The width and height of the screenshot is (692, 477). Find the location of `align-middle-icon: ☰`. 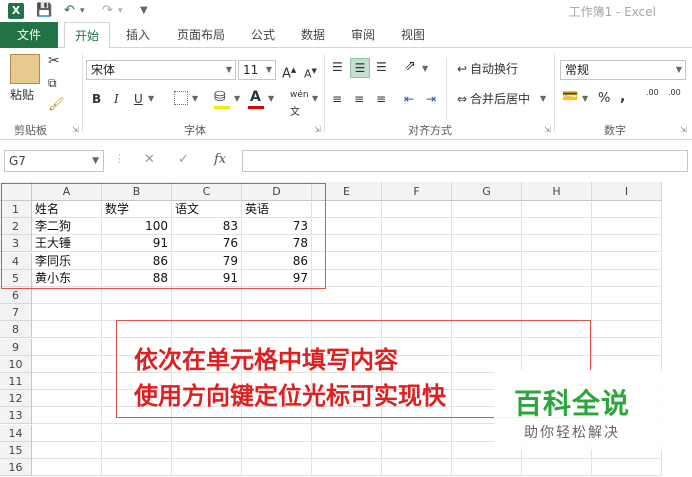

align-middle-icon: ☰ is located at coordinates (360, 68).